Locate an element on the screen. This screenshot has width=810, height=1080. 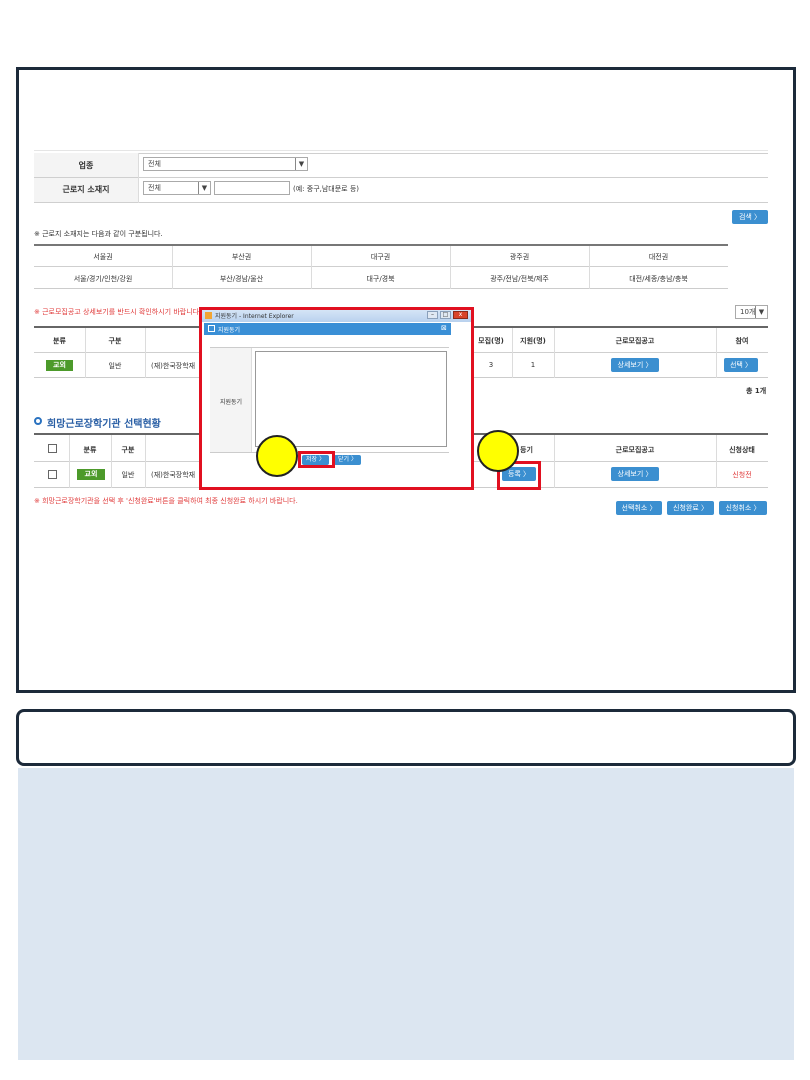
region-detail: 부산/경남/울산 is located at coordinates (241, 279).